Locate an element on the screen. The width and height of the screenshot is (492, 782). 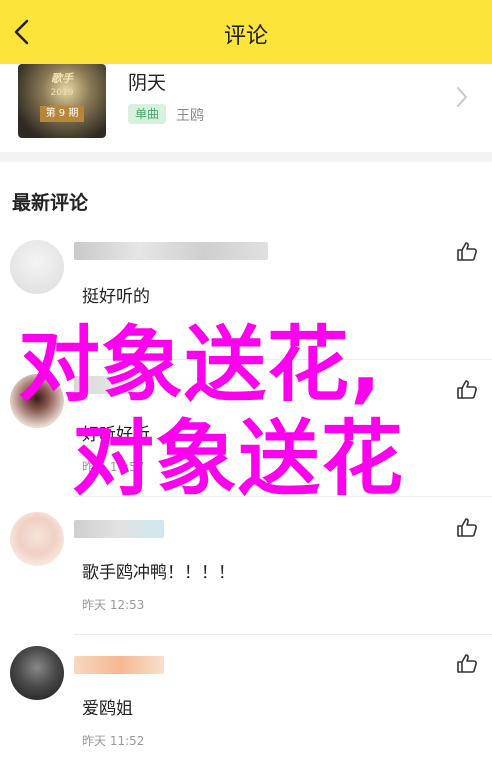
artist-name: 王鸥 is located at coordinates (190, 116).